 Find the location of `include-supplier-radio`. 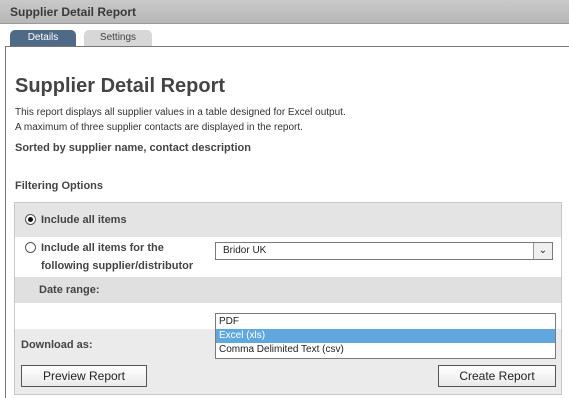

include-supplier-radio is located at coordinates (30, 247).